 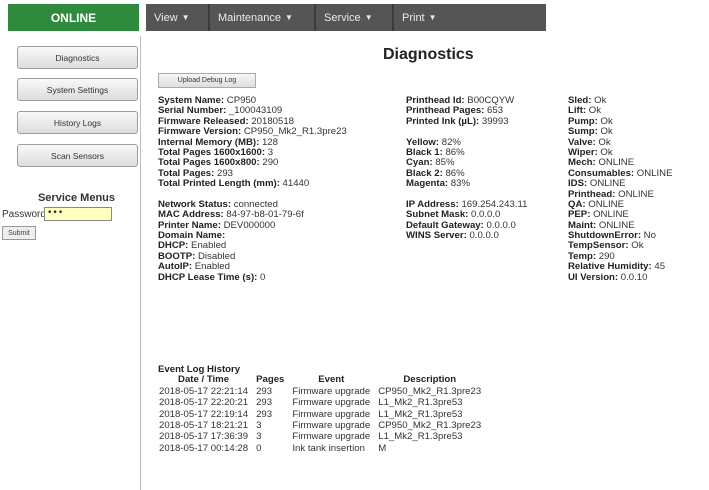 What do you see at coordinates (610, 267) in the screenshot?
I see `info-key: Relative Humidity:` at bounding box center [610, 267].